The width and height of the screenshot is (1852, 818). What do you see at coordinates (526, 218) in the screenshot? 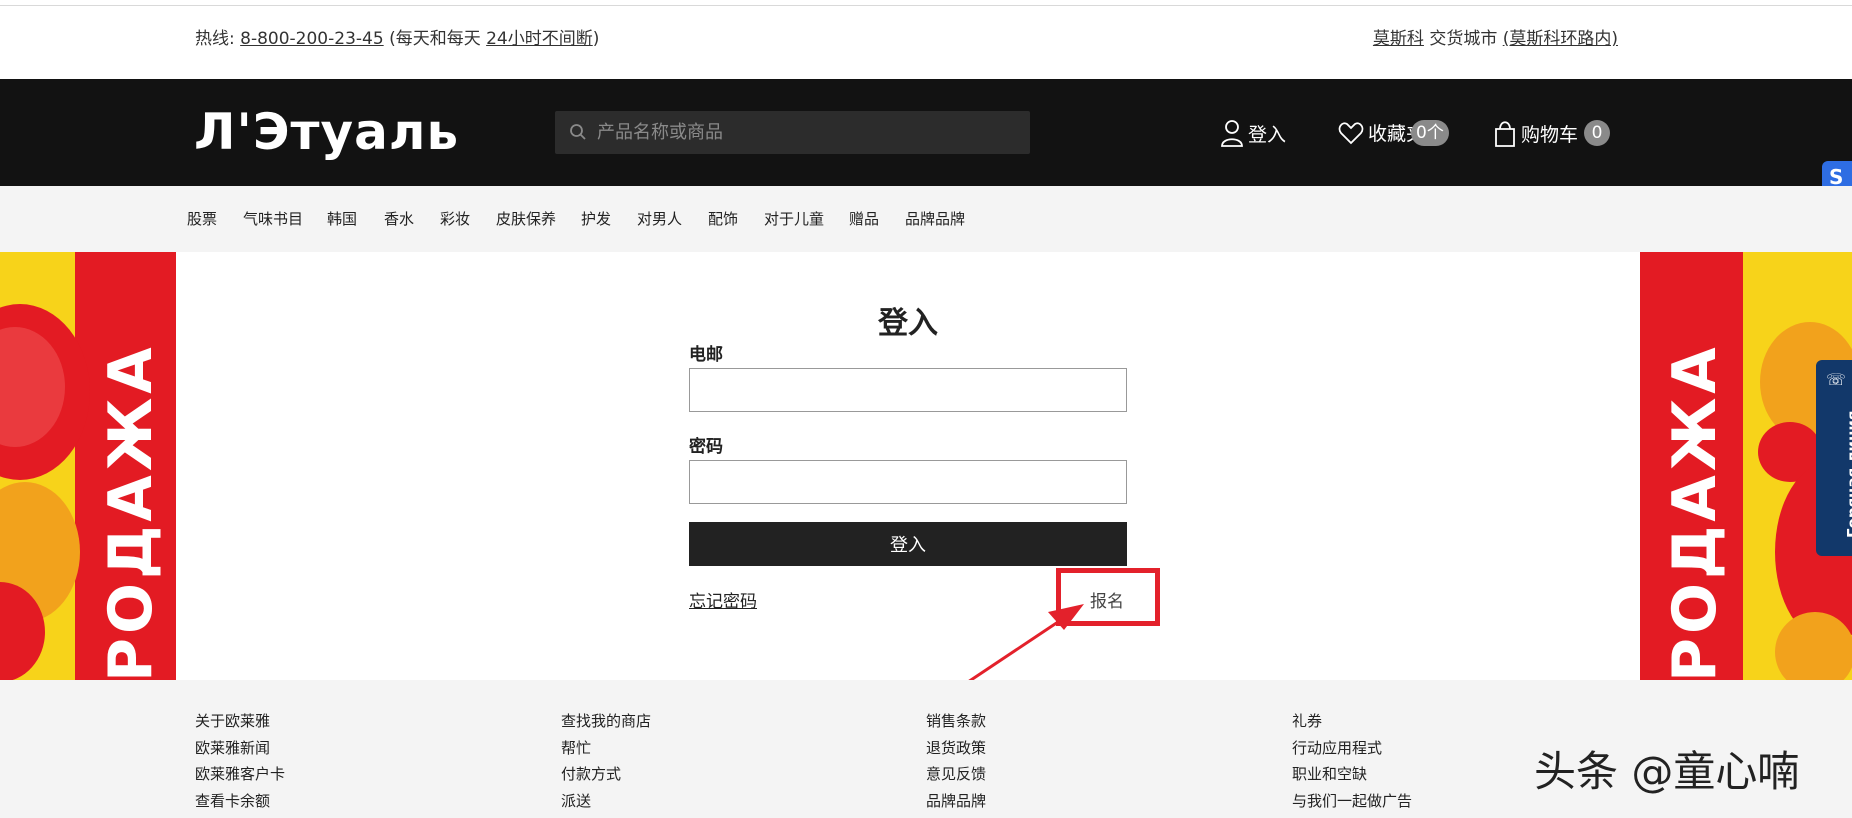
I see `category-item: 皮肤保养` at bounding box center [526, 218].